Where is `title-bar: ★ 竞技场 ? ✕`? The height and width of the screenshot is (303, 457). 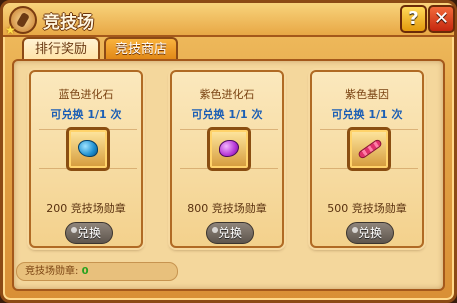 title-bar: ★ 竞技场 ? ✕ is located at coordinates (229, 20).